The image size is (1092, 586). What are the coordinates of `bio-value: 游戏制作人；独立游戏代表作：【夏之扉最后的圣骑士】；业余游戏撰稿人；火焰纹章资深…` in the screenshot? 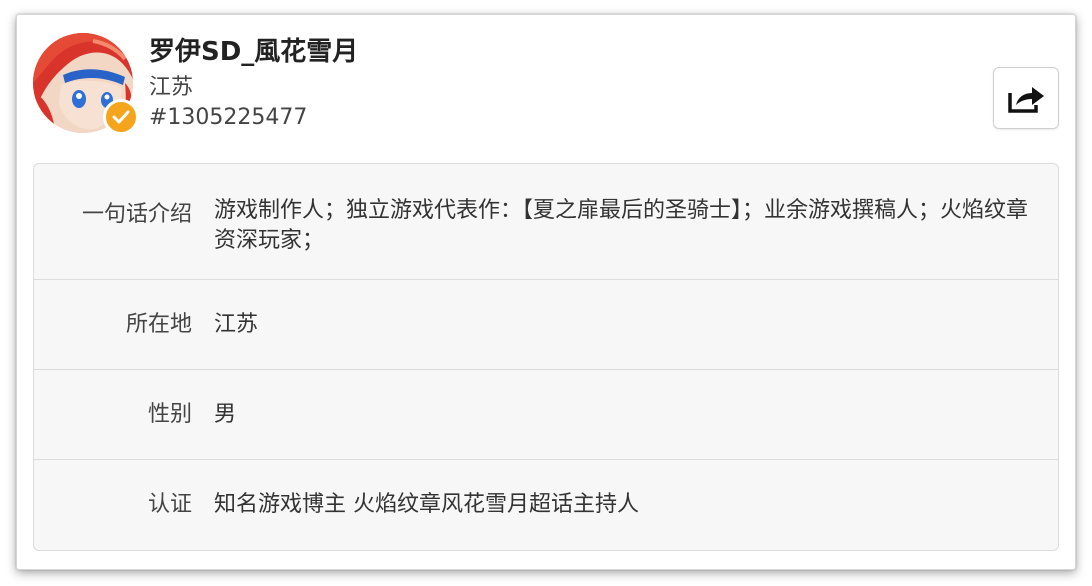 It's located at (621, 225).